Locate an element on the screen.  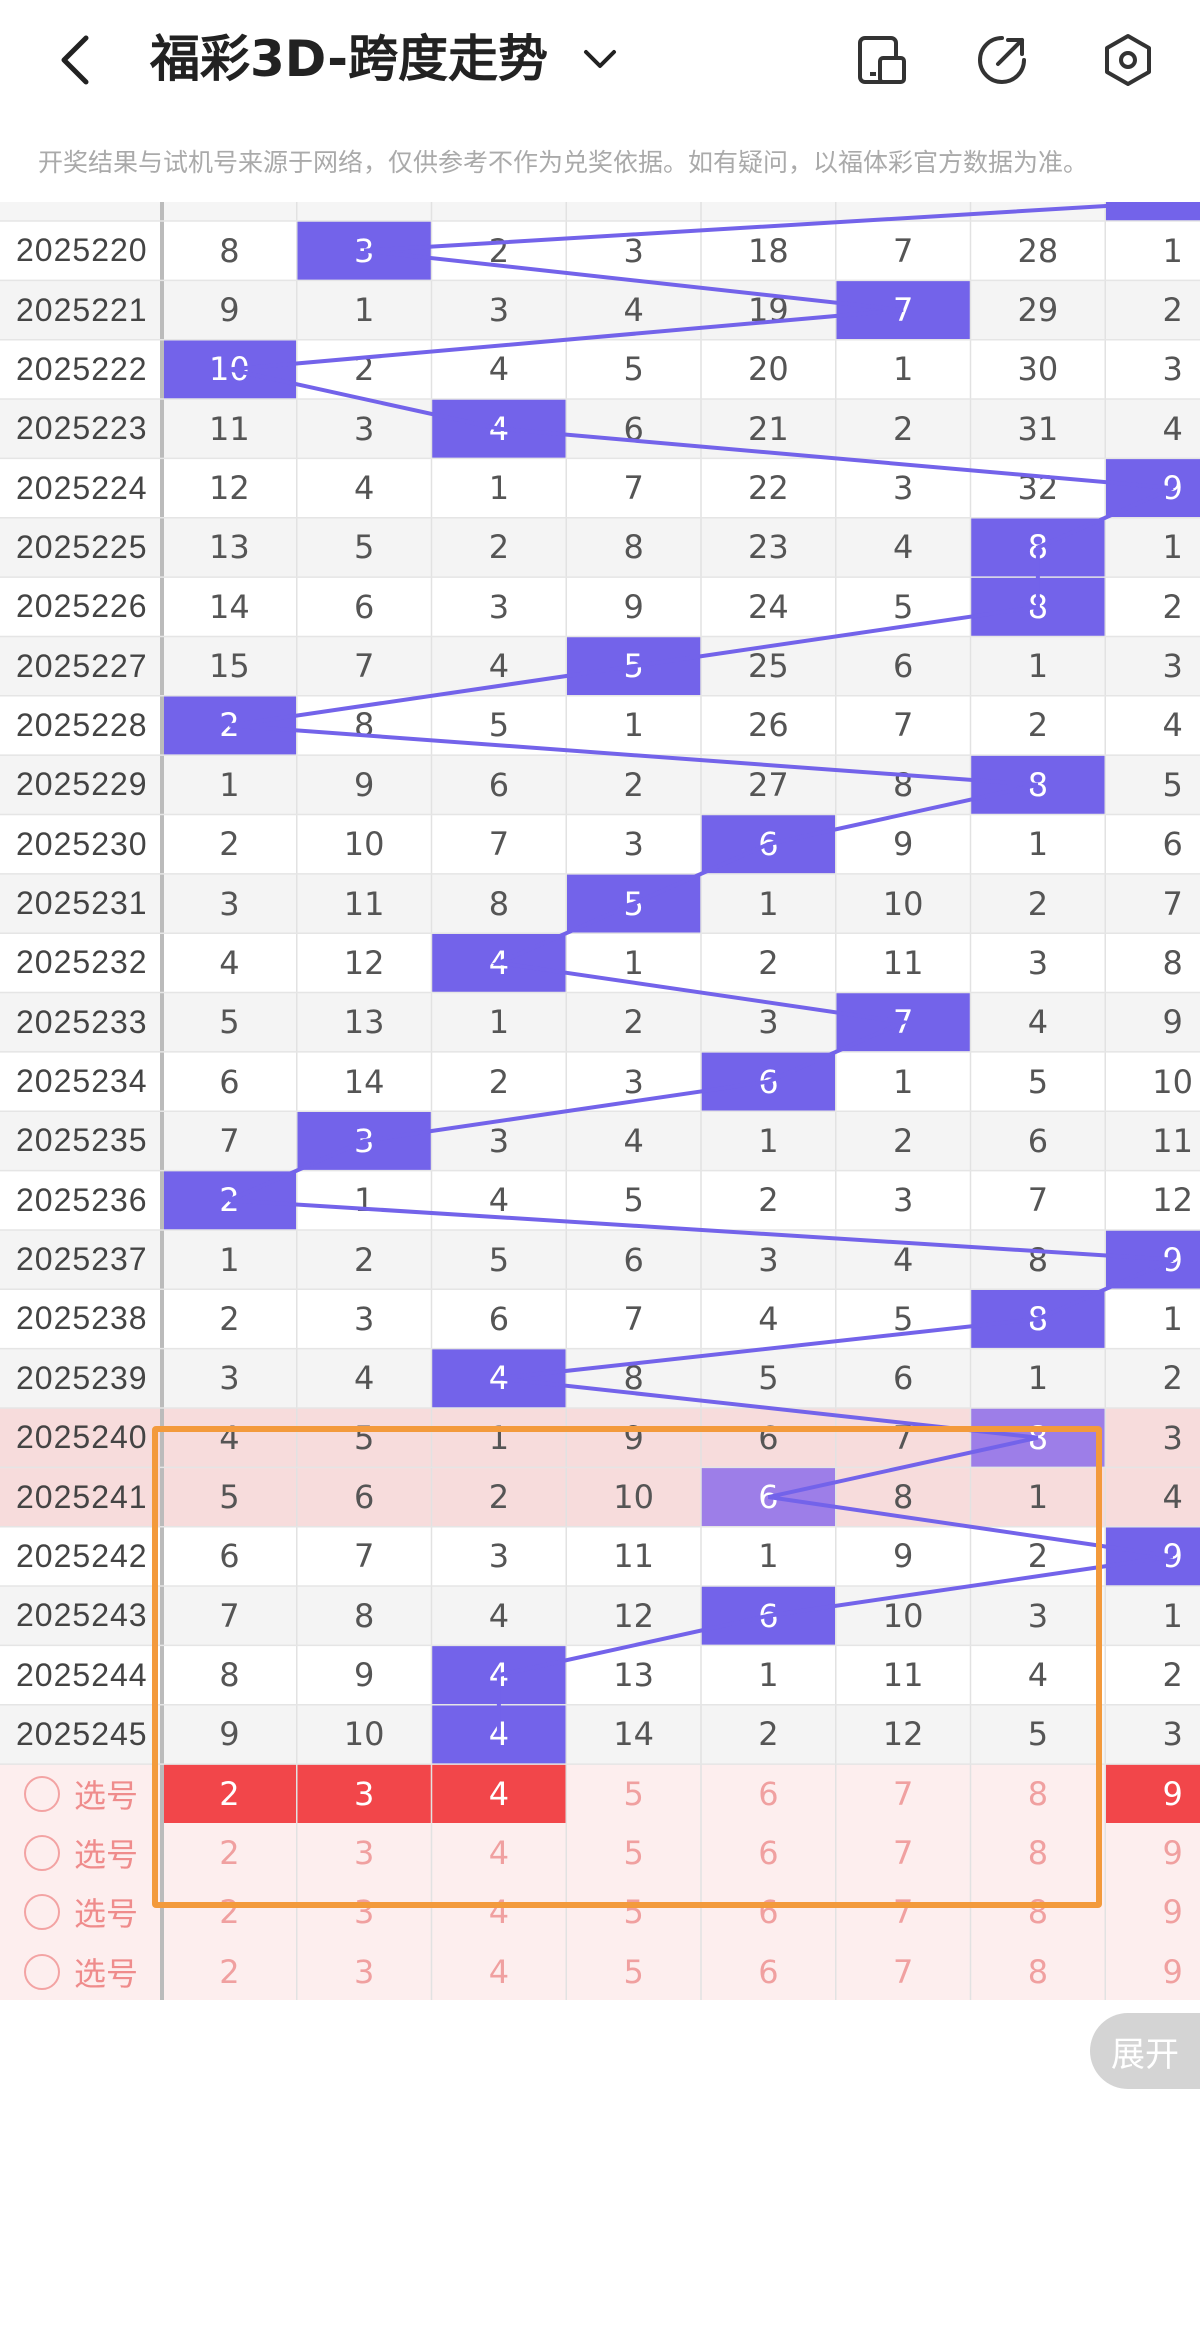
omission-cell: 21 is located at coordinates (768, 428).